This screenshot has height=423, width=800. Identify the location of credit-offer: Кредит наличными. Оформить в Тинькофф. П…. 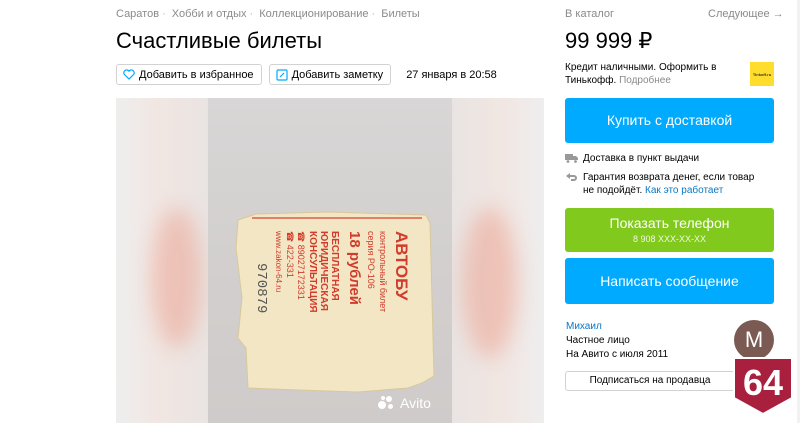
(650, 74).